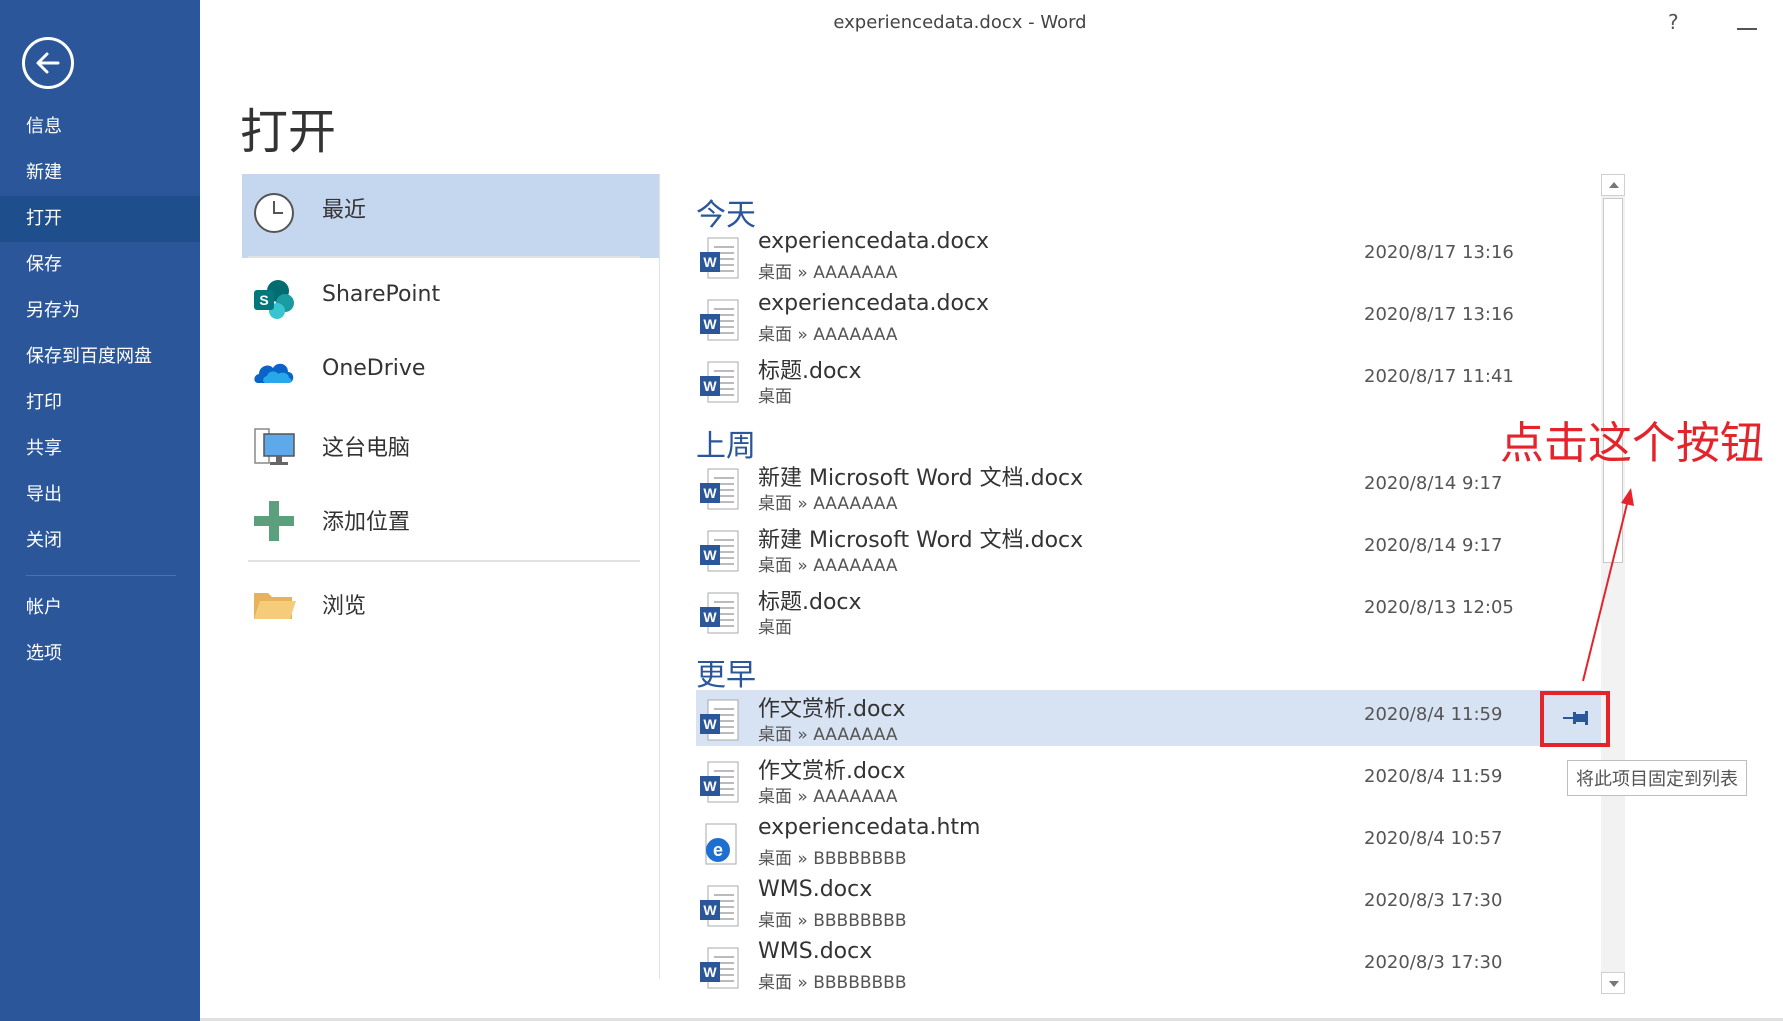  Describe the element at coordinates (1747, 29) in the screenshot. I see `minimize-button` at that location.